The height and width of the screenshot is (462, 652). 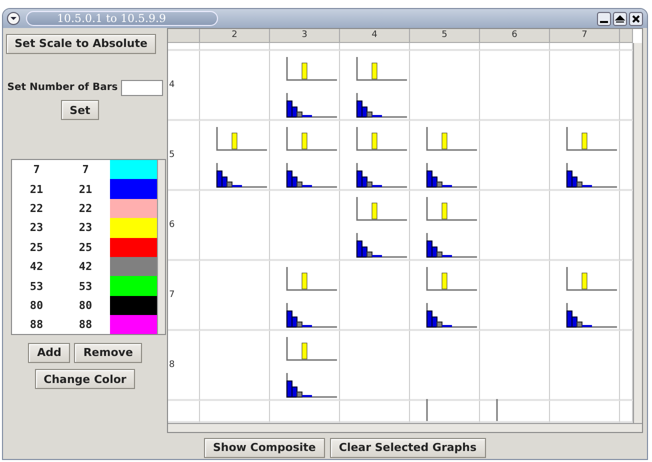 What do you see at coordinates (184, 86) in the screenshot?
I see `row-header: 4` at bounding box center [184, 86].